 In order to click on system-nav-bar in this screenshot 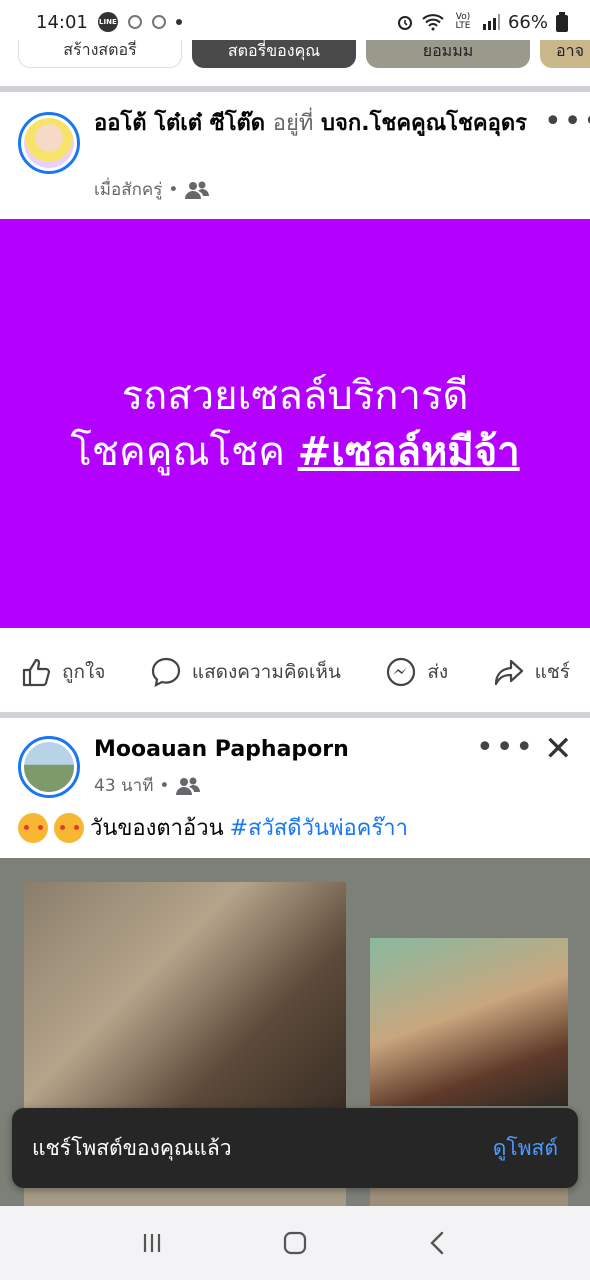, I will do `click(295, 1243)`.